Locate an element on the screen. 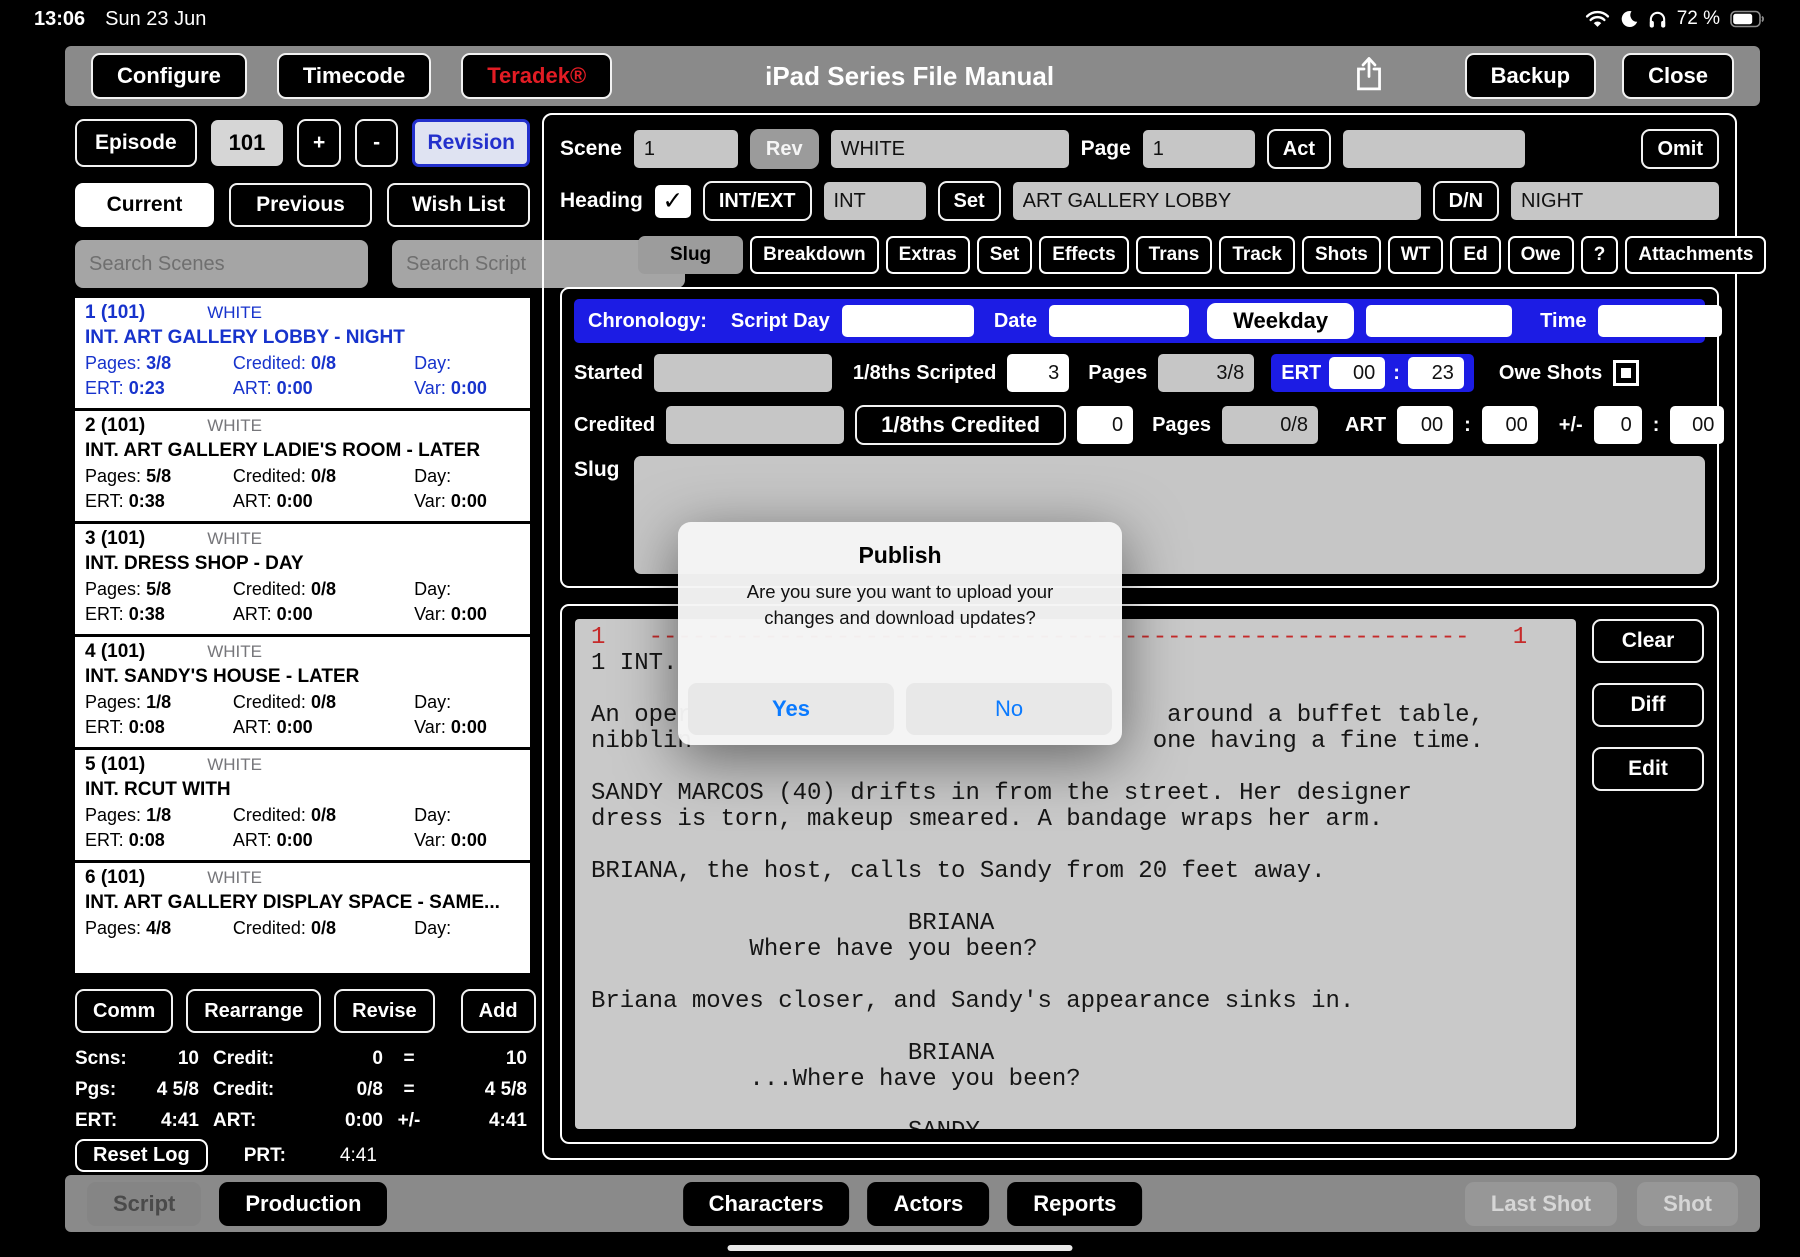  ert-hours-field is located at coordinates (1357, 373).